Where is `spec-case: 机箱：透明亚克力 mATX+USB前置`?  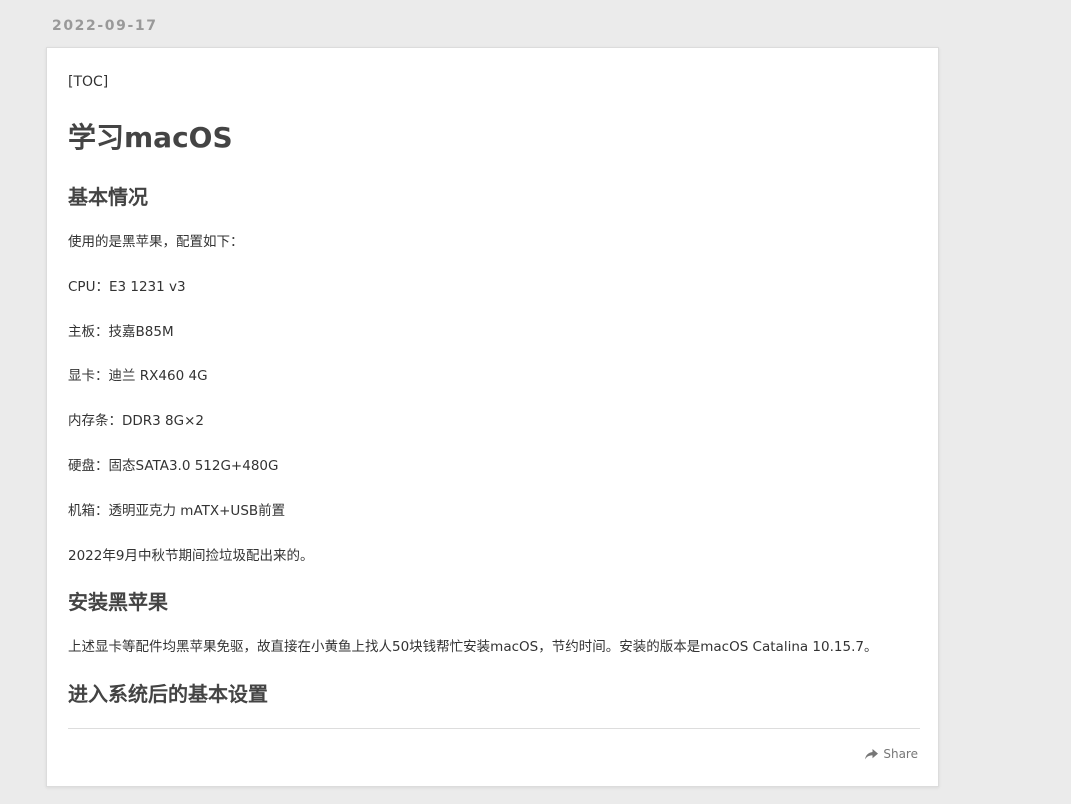 spec-case: 机箱：透明亚克力 mATX+USB前置 is located at coordinates (177, 511).